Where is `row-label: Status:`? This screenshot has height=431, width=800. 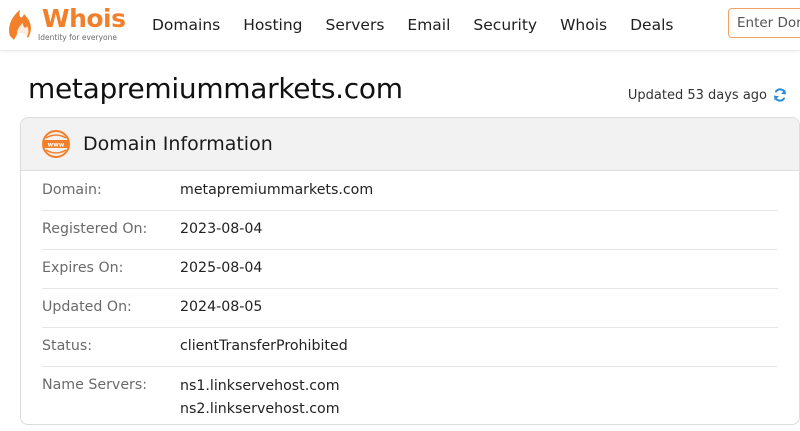
row-label: Status: is located at coordinates (67, 346).